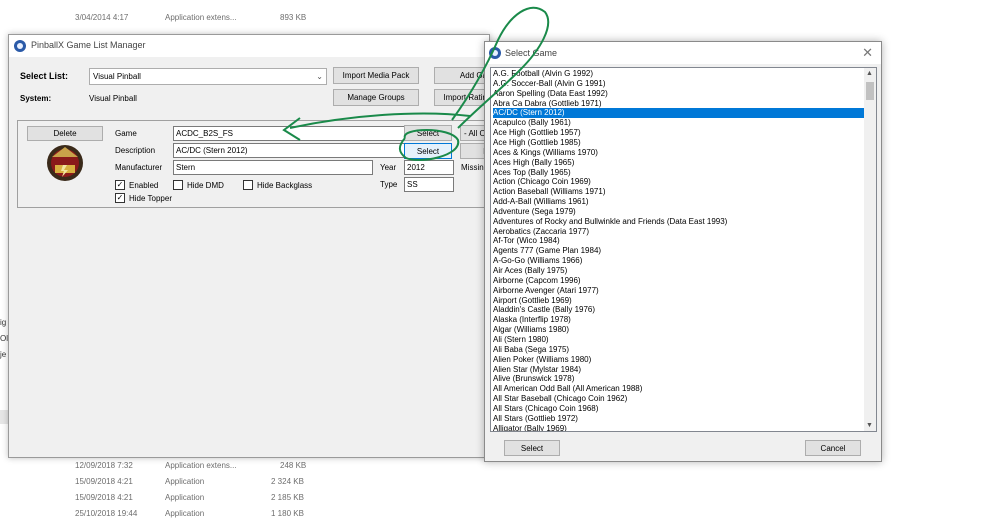 The width and height of the screenshot is (1000, 522). I want to click on game-list-item: A.G. Soccer-Ball (Alvin G 1991), so click(679, 84).